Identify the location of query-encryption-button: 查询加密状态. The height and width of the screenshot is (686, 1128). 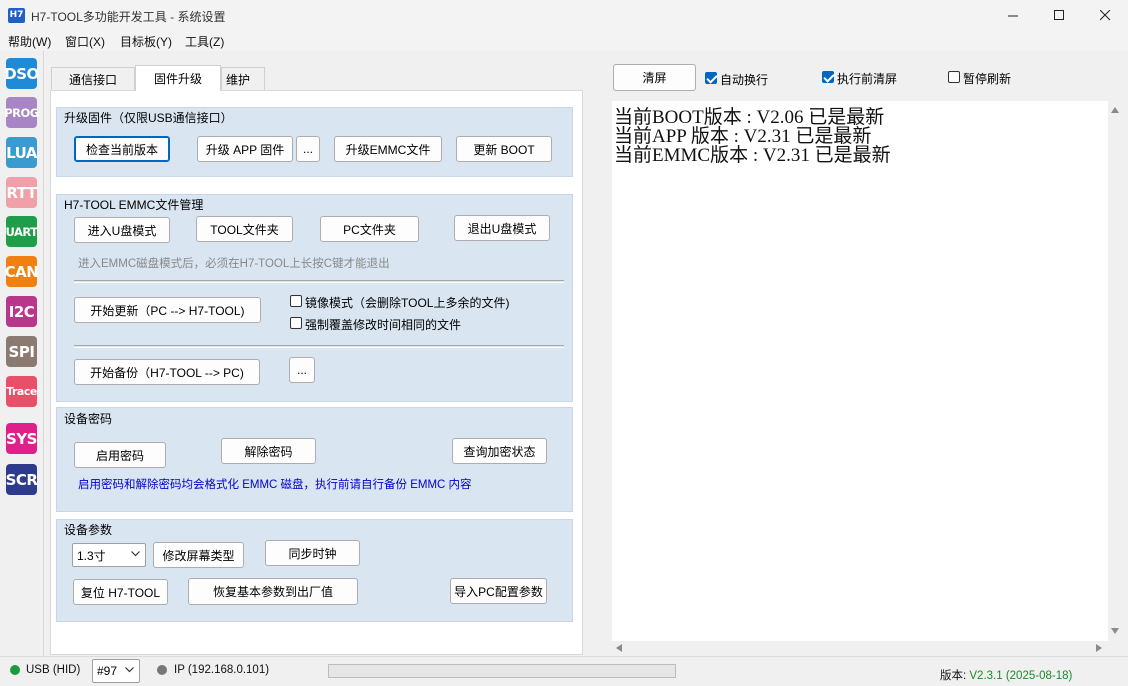
(499, 451).